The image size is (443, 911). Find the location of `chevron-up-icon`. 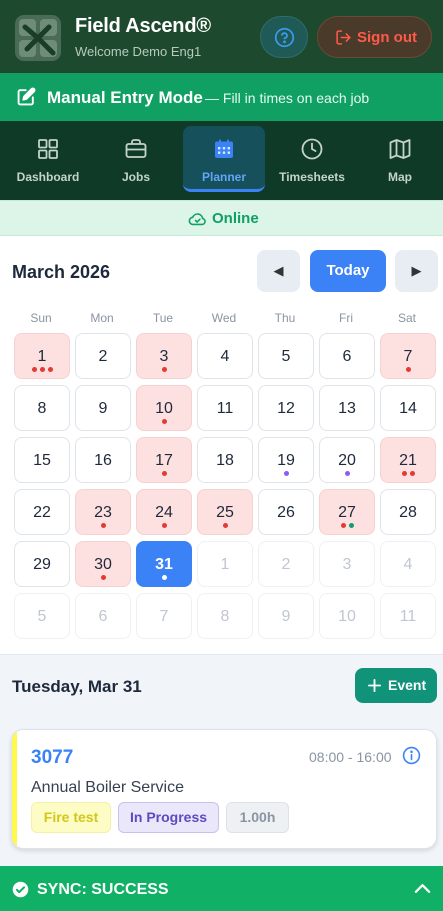

chevron-up-icon is located at coordinates (422, 888).